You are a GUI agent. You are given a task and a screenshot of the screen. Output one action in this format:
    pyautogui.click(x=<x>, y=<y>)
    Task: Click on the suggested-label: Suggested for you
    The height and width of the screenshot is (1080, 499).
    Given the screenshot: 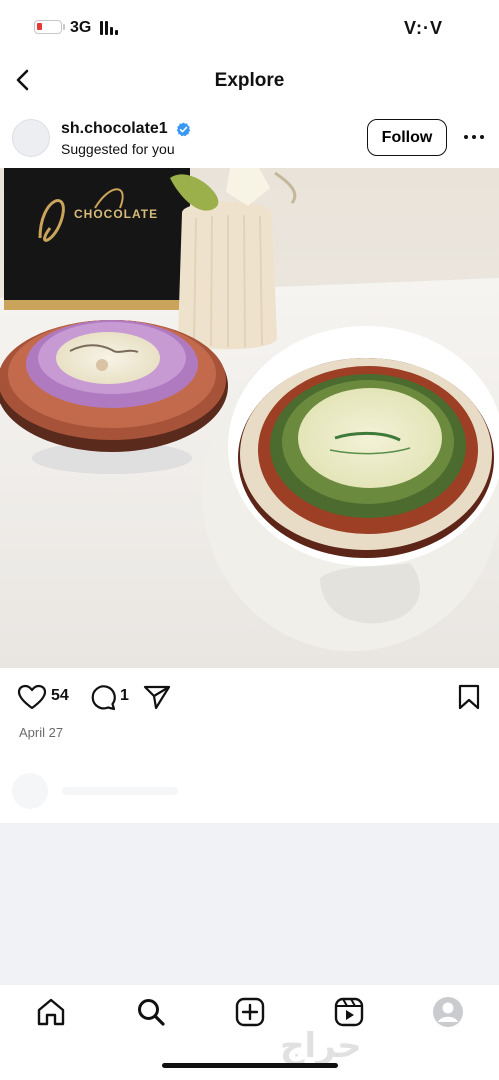 What is the action you would take?
    pyautogui.click(x=118, y=149)
    